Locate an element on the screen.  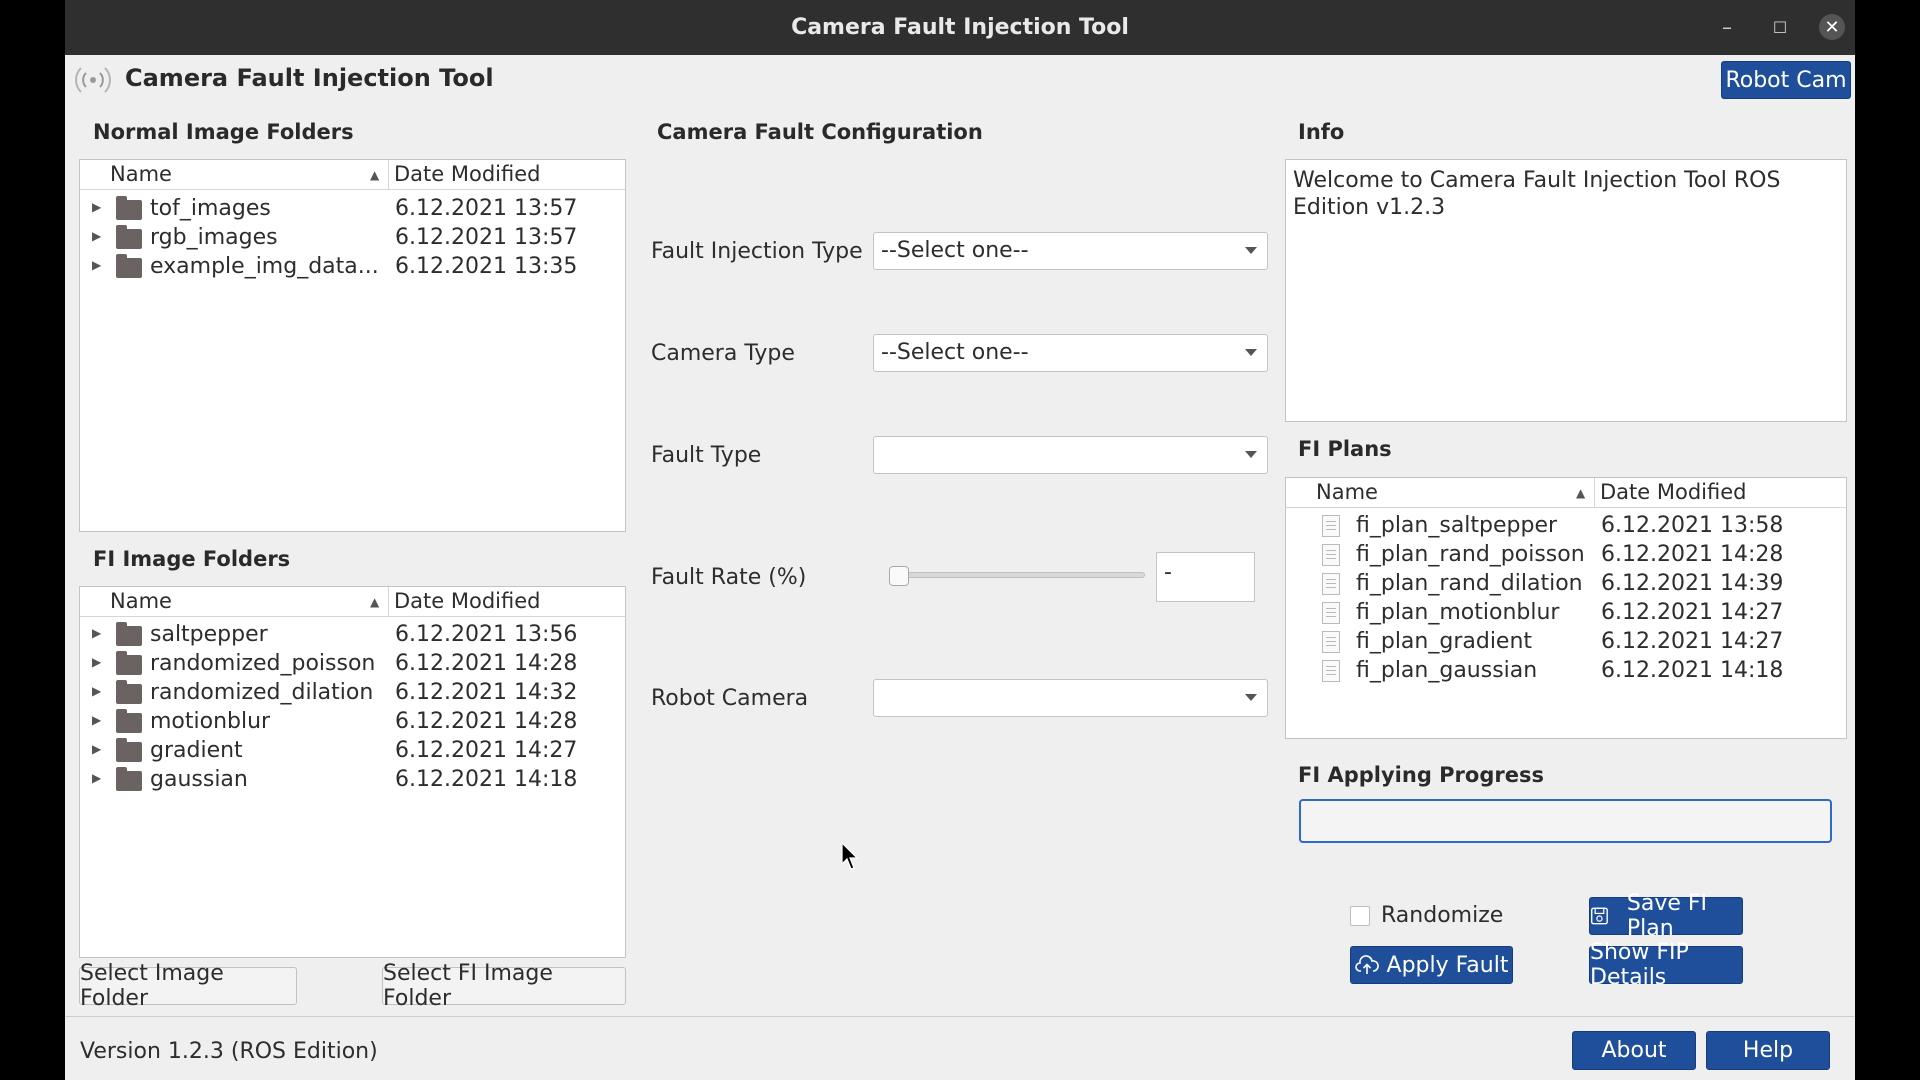
help-button: Help is located at coordinates (1768, 1050).